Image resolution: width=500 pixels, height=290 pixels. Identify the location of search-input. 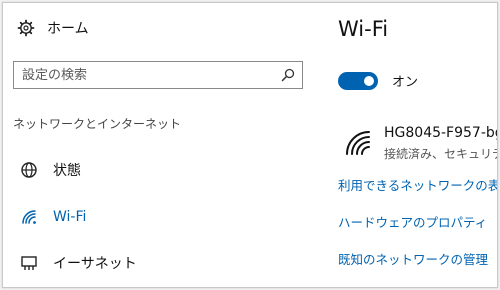
(147, 75).